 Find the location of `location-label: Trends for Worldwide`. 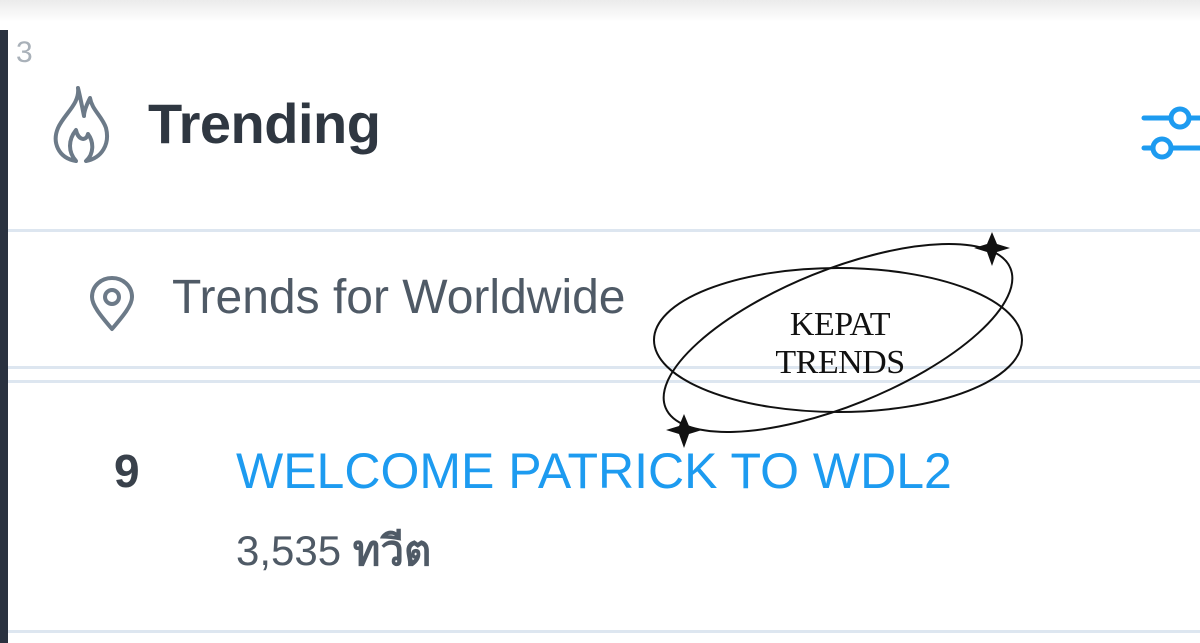

location-label: Trends for Worldwide is located at coordinates (399, 298).